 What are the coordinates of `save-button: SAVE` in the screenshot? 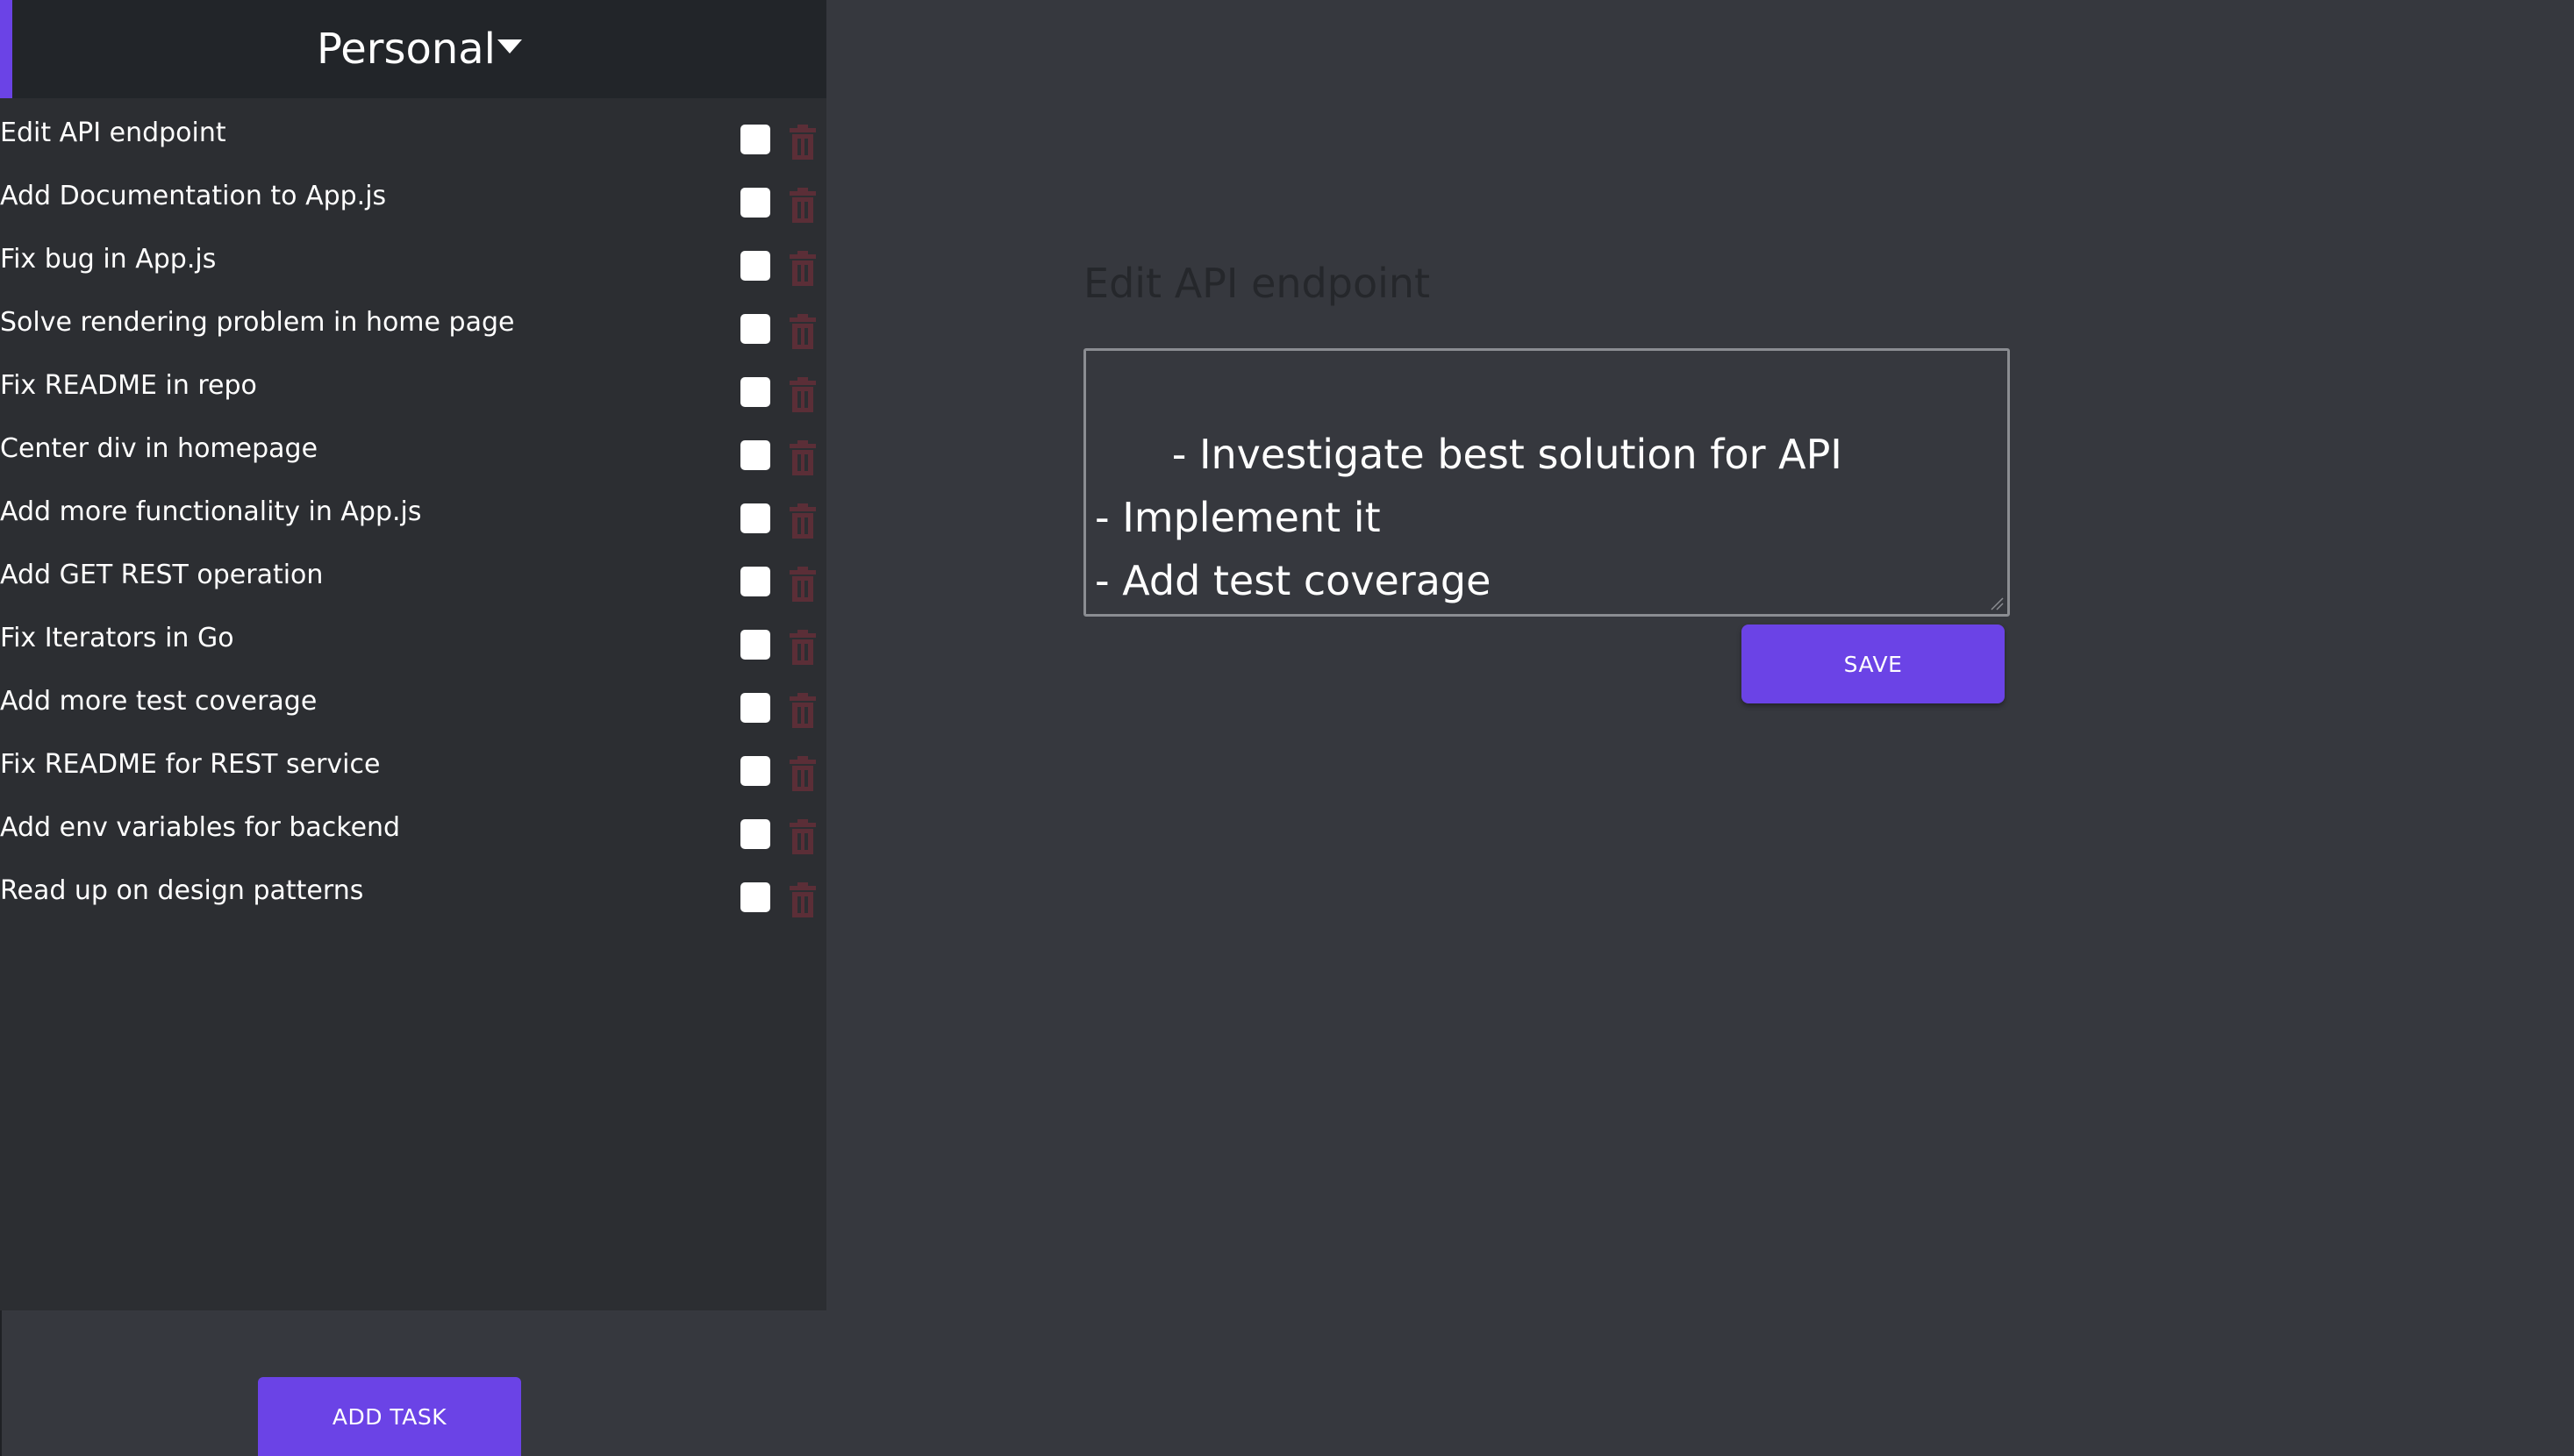 It's located at (1873, 664).